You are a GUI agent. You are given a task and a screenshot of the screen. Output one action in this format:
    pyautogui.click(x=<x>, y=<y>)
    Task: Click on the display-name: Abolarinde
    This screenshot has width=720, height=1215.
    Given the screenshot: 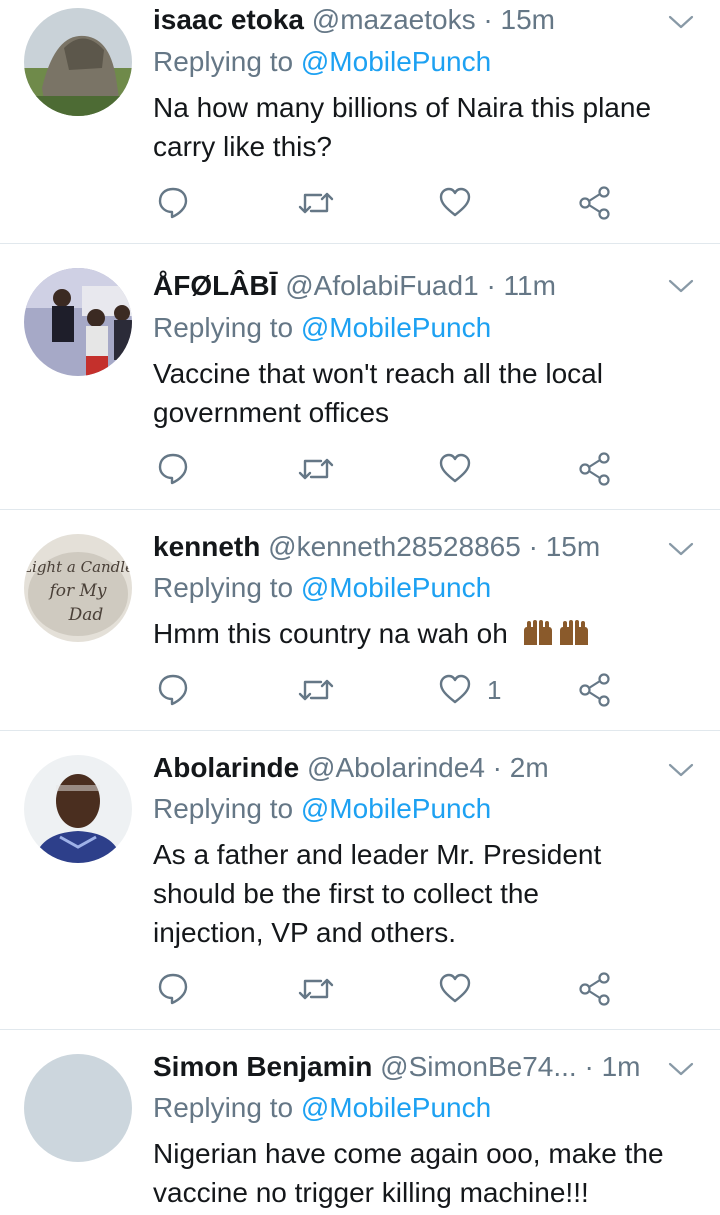 What is the action you would take?
    pyautogui.click(x=226, y=767)
    